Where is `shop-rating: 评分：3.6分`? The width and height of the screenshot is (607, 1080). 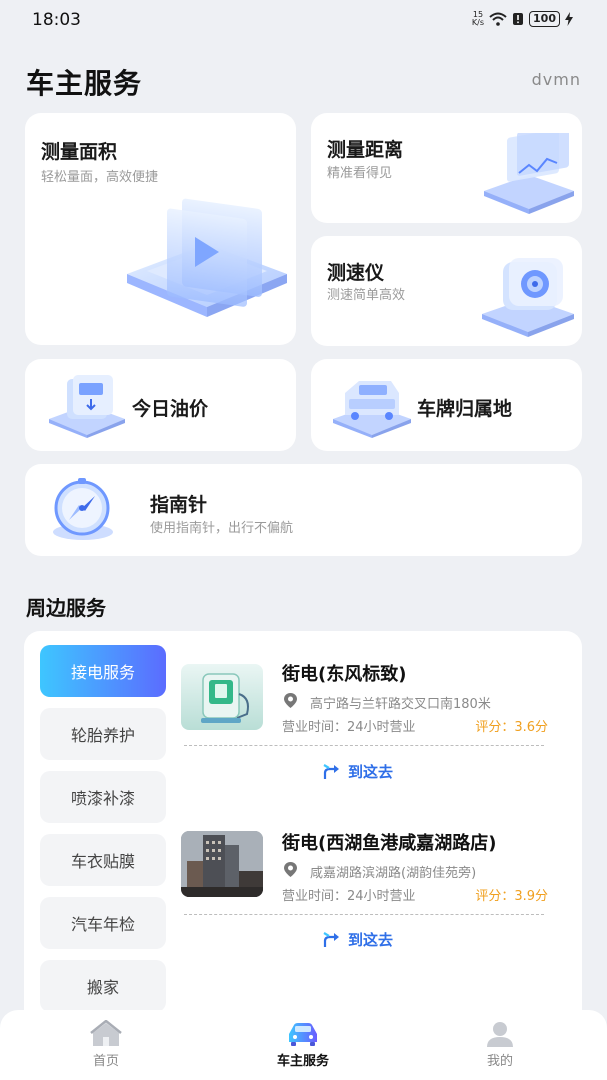
shop-rating: 评分：3.6分 is located at coordinates (511, 727).